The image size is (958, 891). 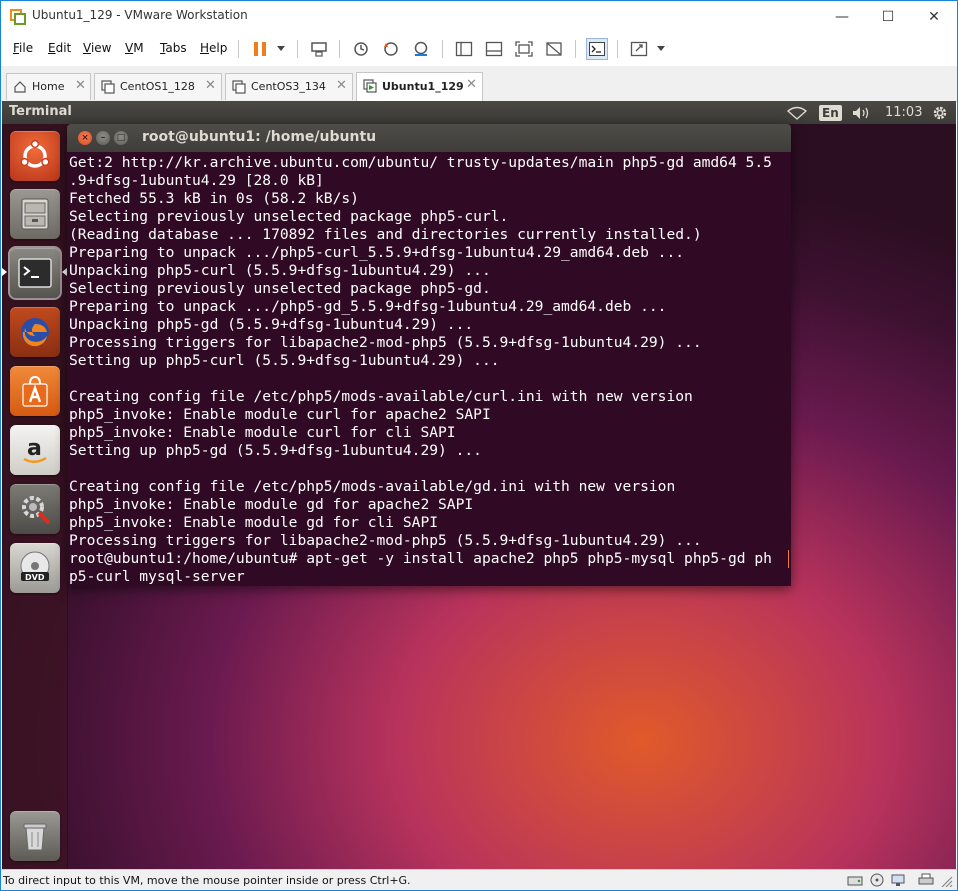 What do you see at coordinates (661, 48) in the screenshot?
I see `stretch-dropdown-icon` at bounding box center [661, 48].